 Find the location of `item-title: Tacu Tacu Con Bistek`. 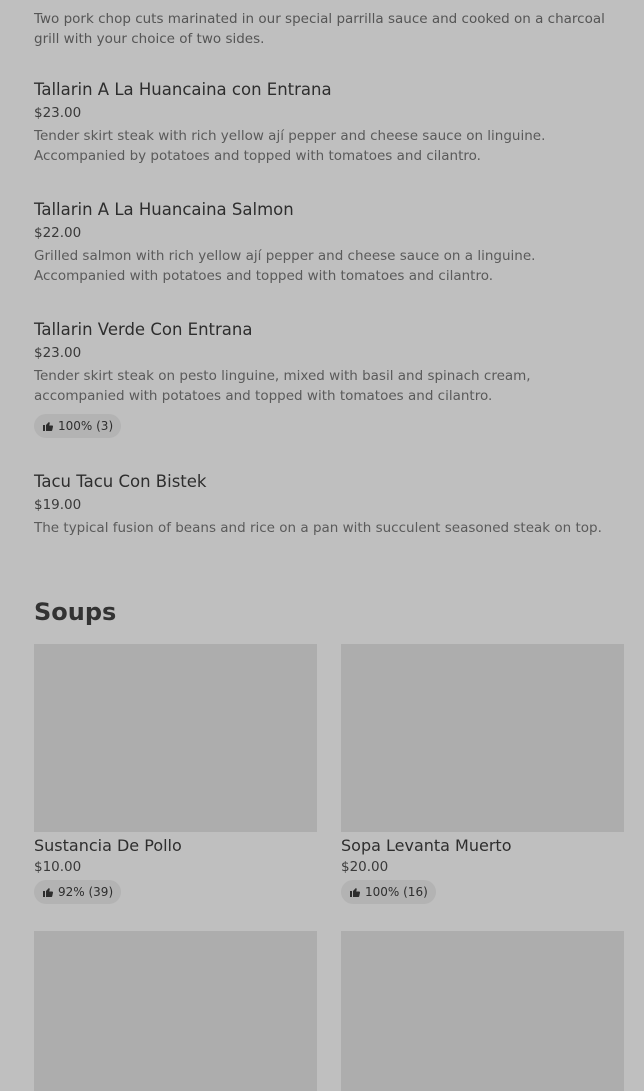

item-title: Tacu Tacu Con Bistek is located at coordinates (120, 481).